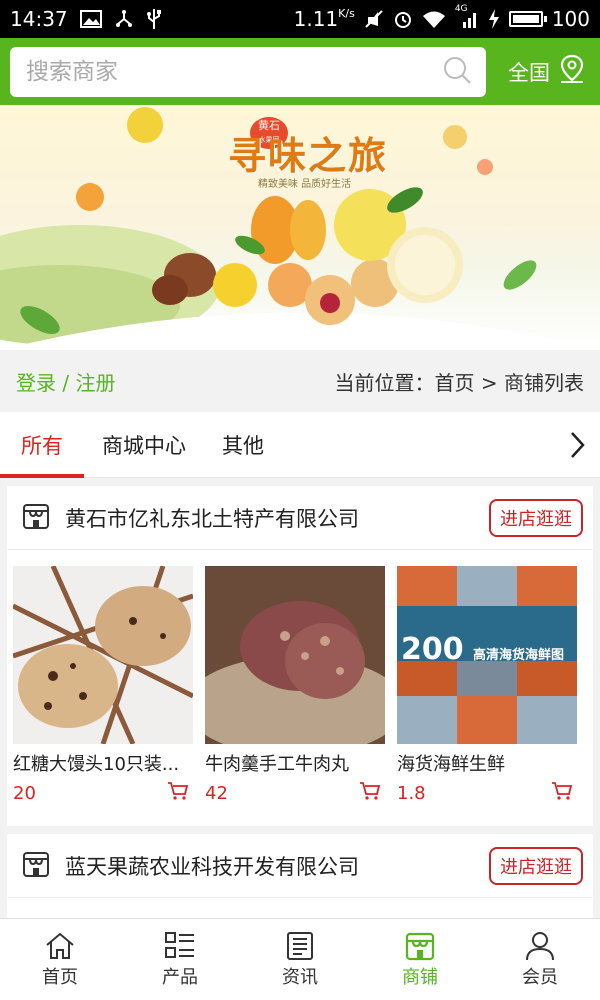 This screenshot has height=1000, width=600. What do you see at coordinates (461, 9) in the screenshot?
I see `network-type: 4G` at bounding box center [461, 9].